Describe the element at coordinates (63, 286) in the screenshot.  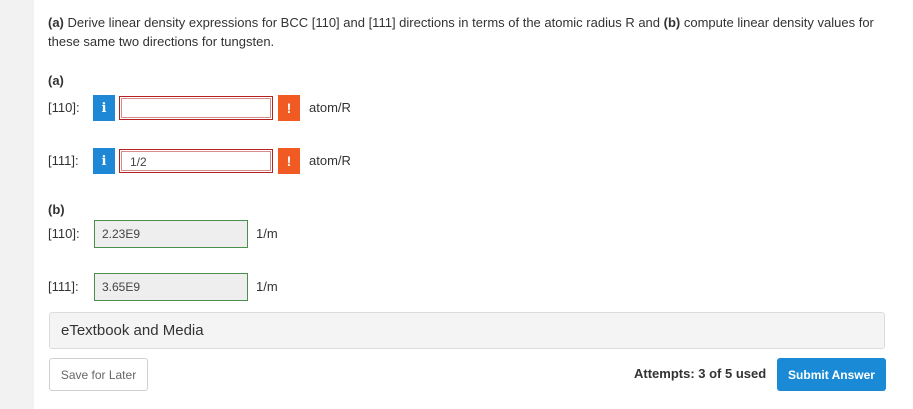
I see `part-b-111-label: [111]:` at that location.